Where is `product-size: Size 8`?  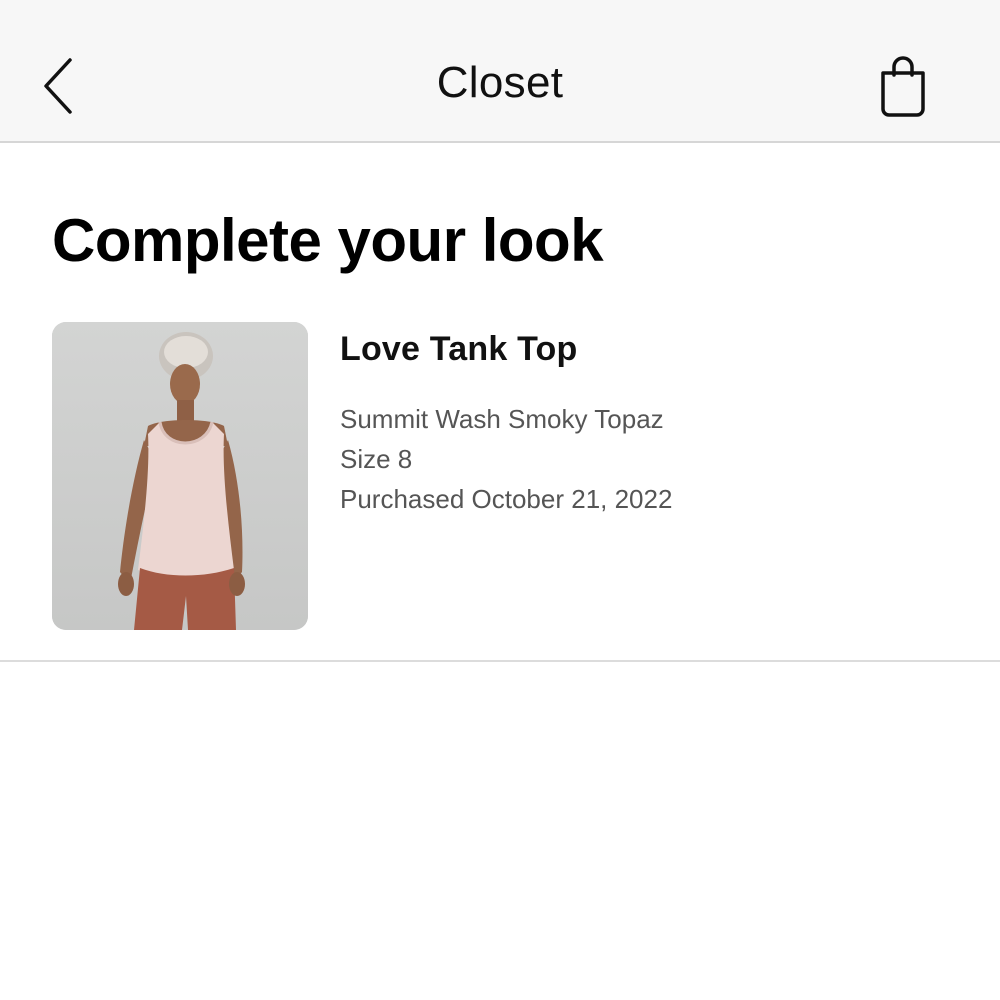
product-size: Size 8 is located at coordinates (376, 459).